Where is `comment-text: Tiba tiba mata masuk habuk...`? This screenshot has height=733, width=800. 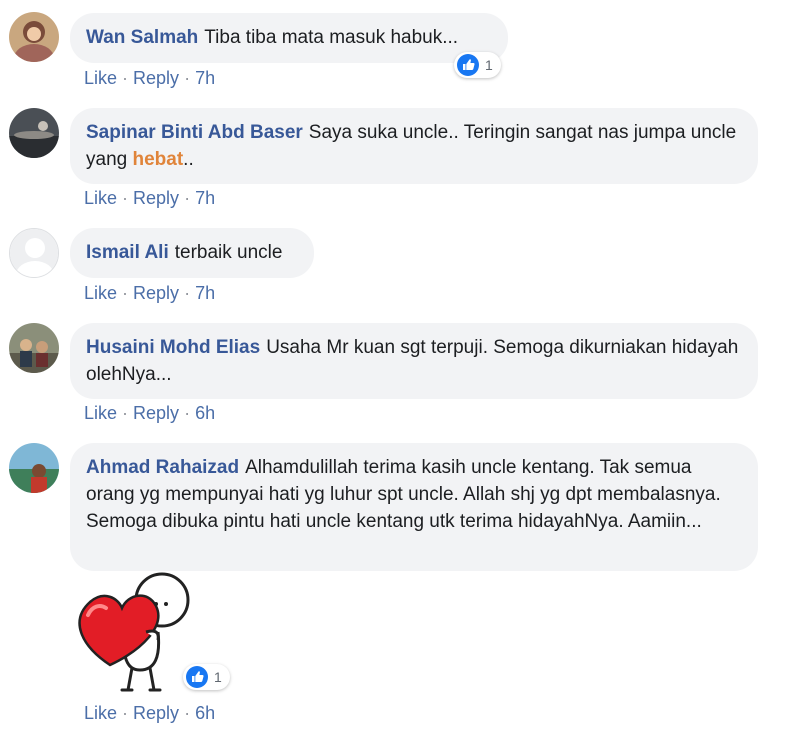
comment-text: Tiba tiba mata masuk habuk... is located at coordinates (331, 37).